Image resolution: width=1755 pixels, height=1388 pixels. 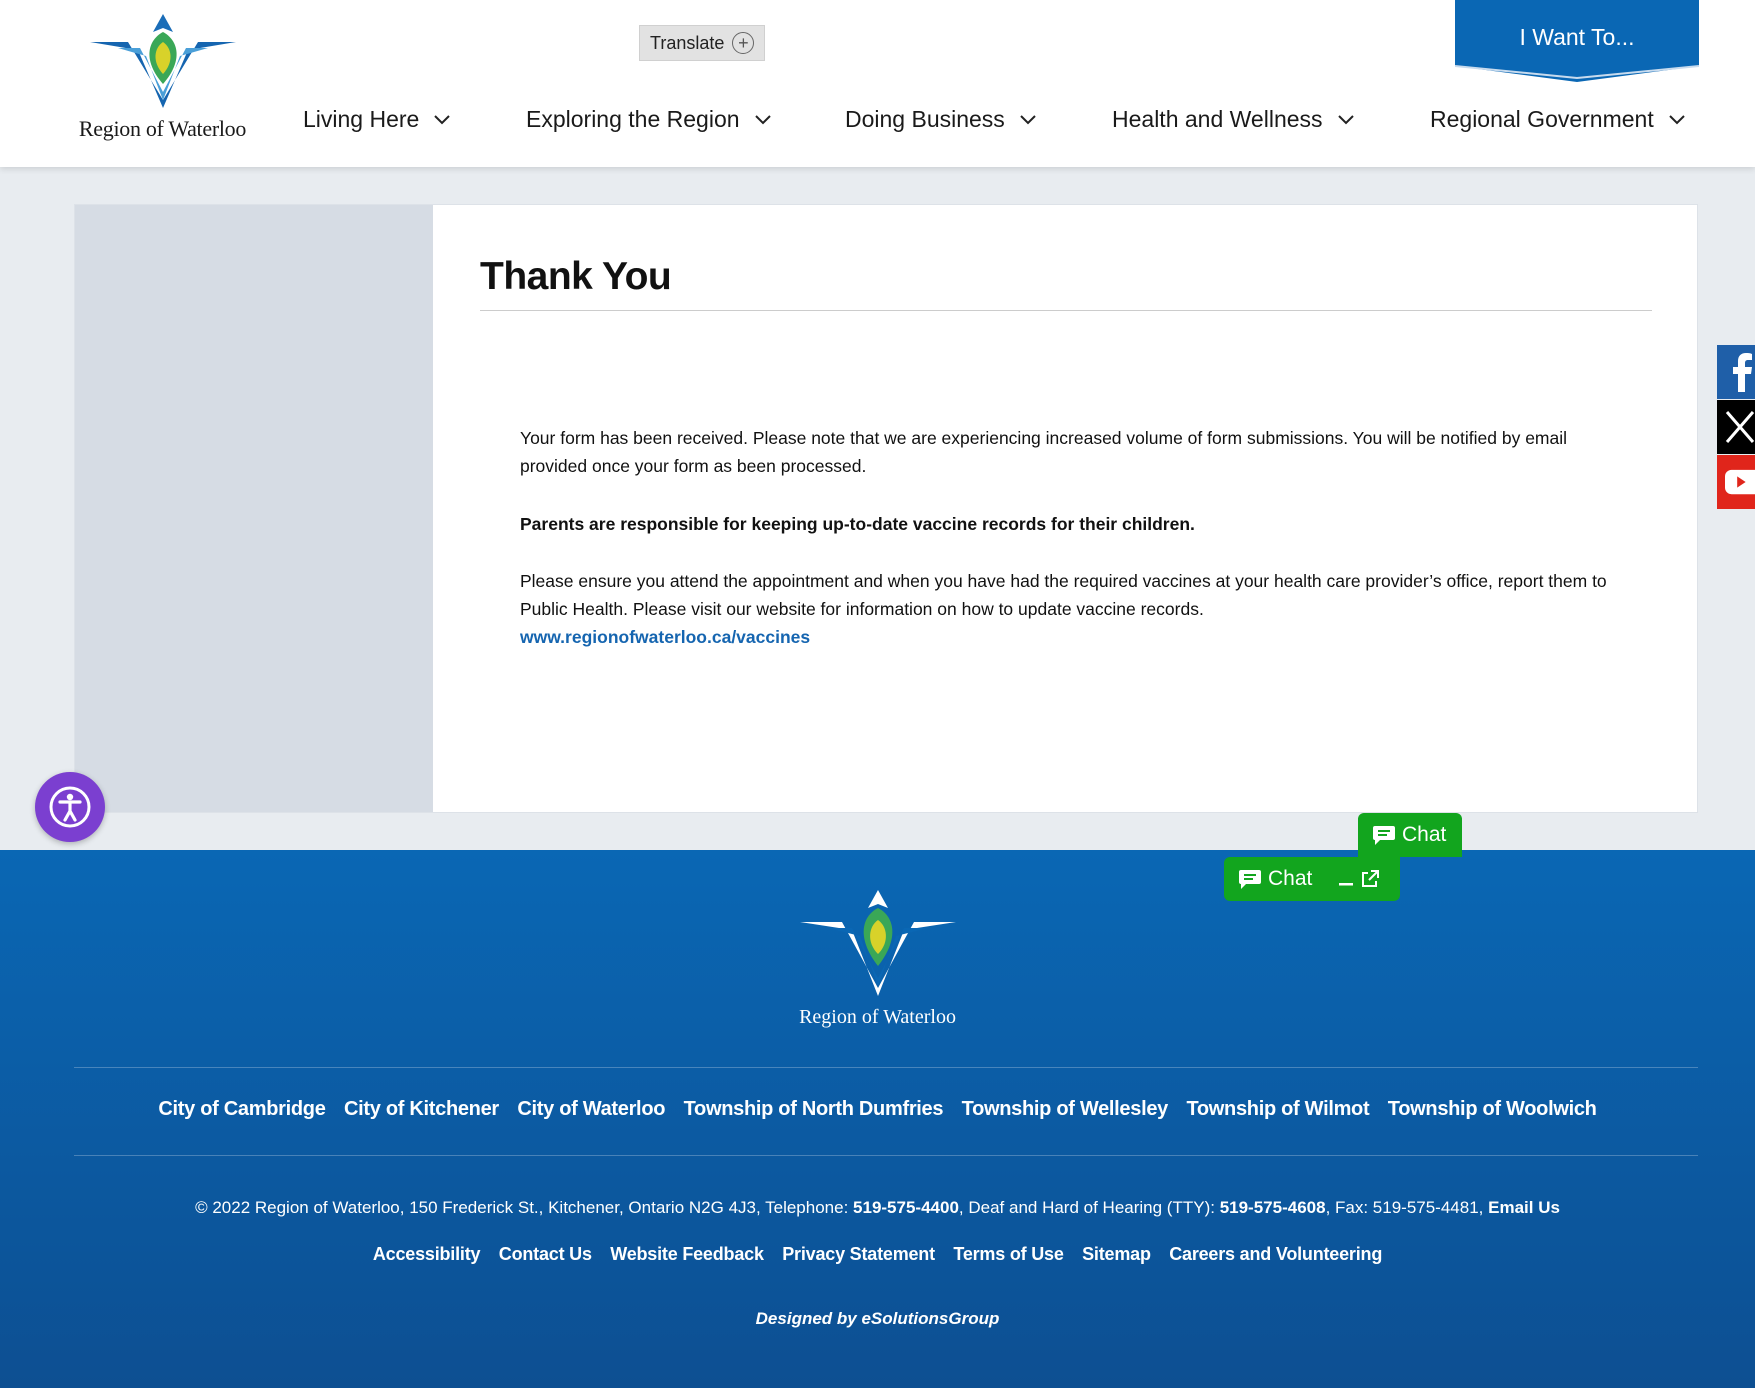 What do you see at coordinates (665, 637) in the screenshot?
I see `vaccines-link: www.regionofwaterloo.ca/vaccines` at bounding box center [665, 637].